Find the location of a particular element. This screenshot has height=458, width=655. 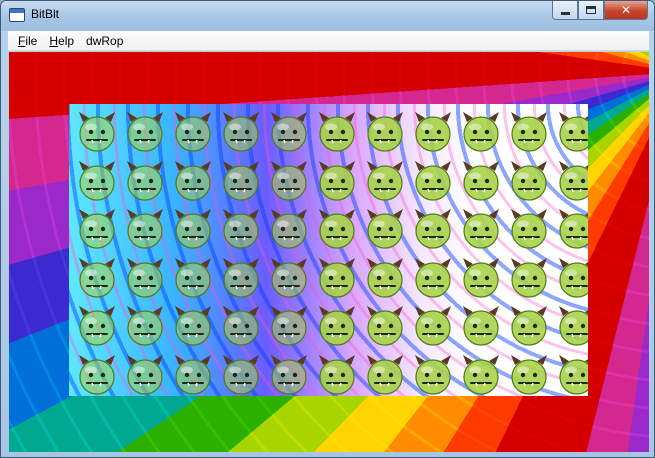

maximize-button is located at coordinates (591, 10).